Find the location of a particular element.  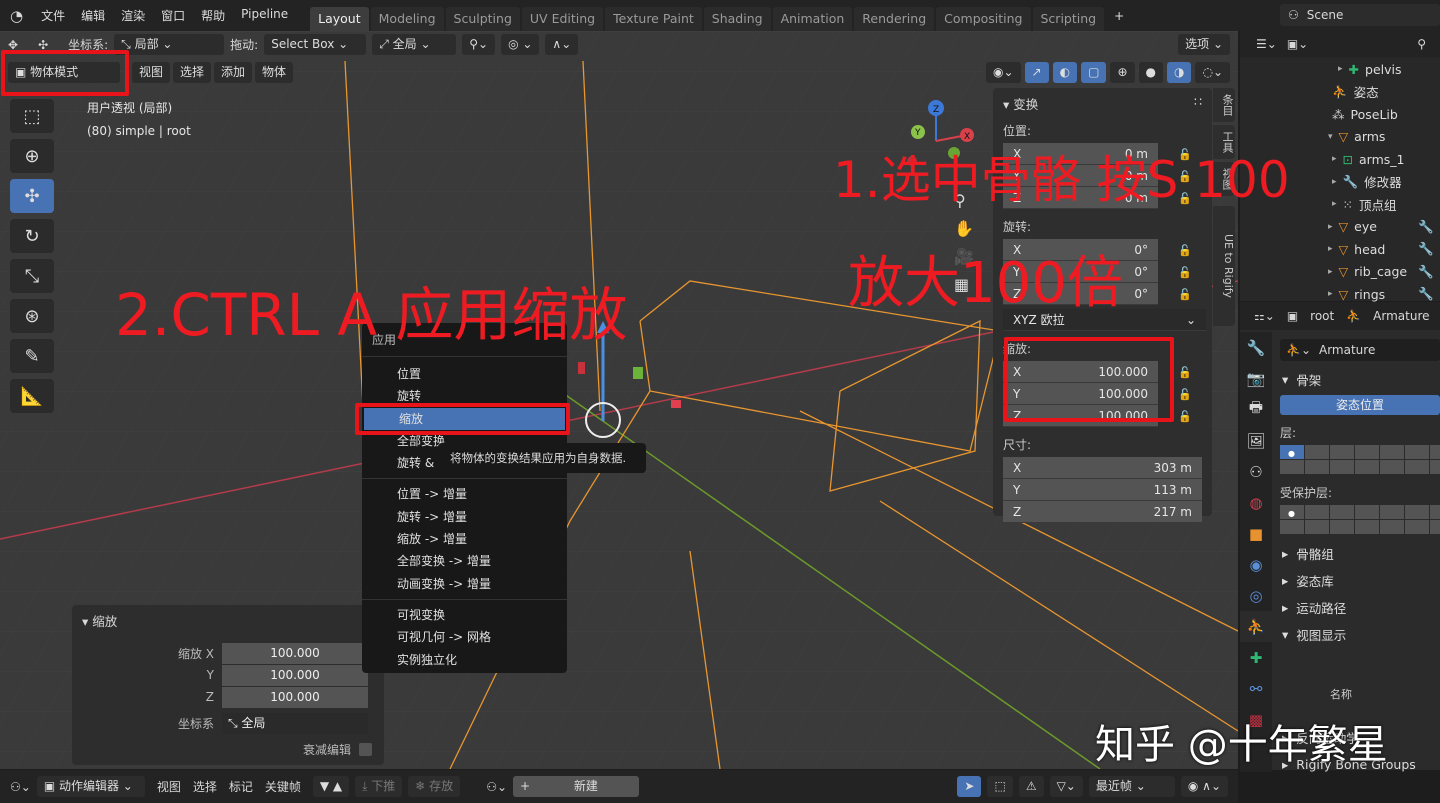

action-icon: ⚇⌄ is located at coordinates (496, 787).